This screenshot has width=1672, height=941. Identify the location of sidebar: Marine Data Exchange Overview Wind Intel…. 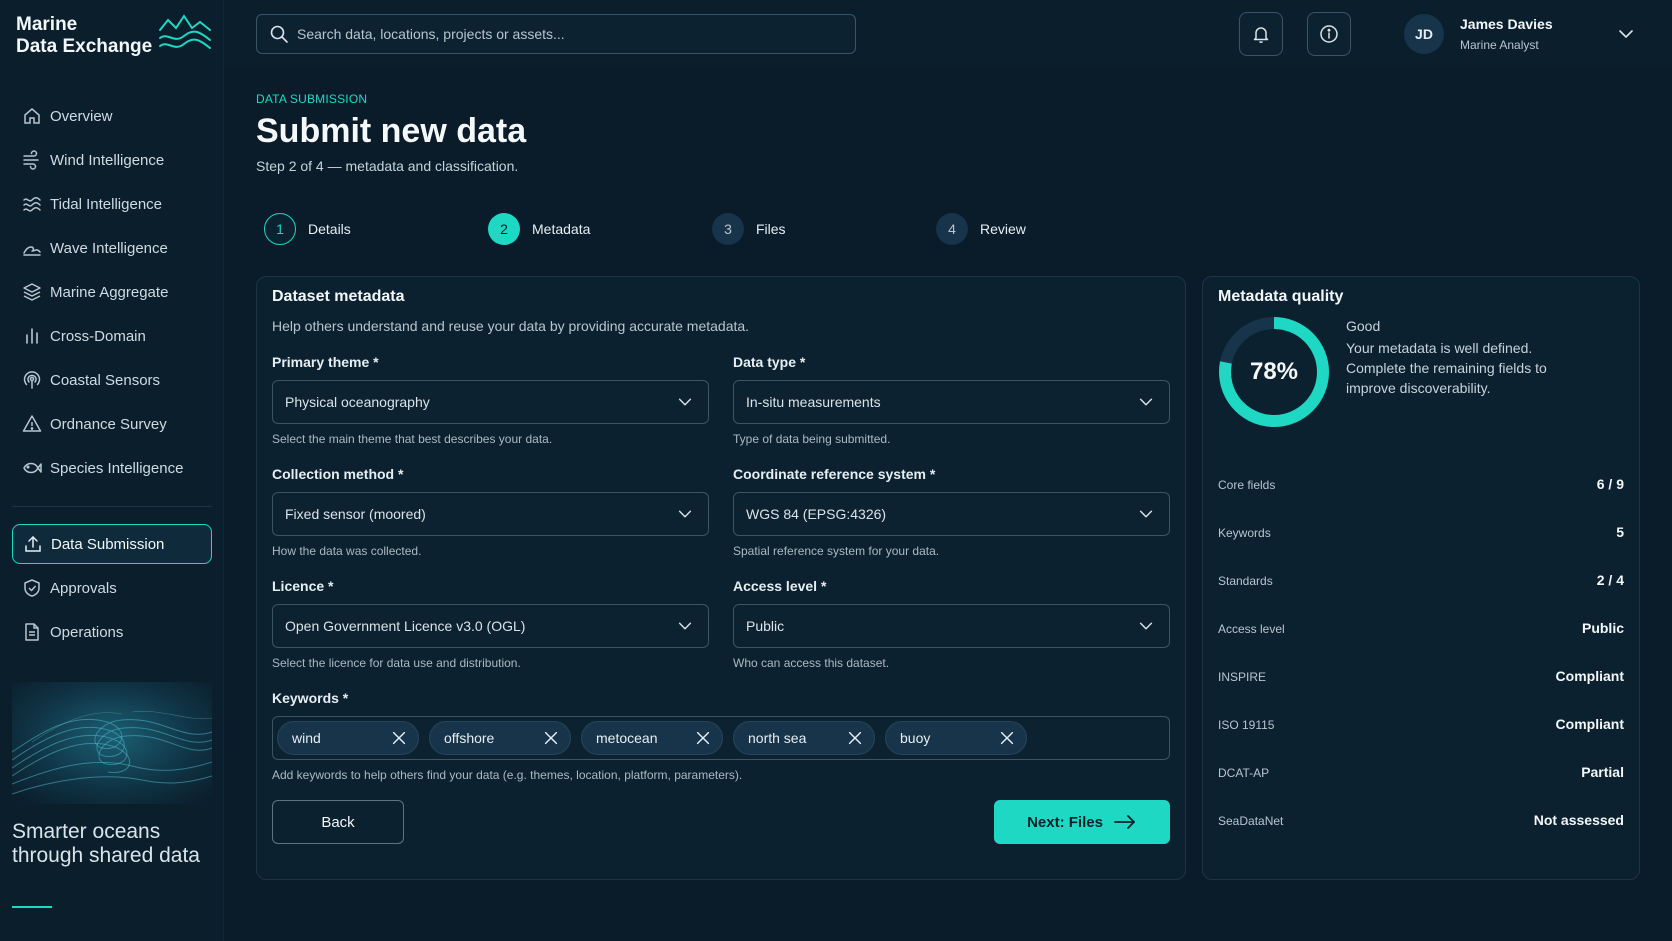
(112, 470).